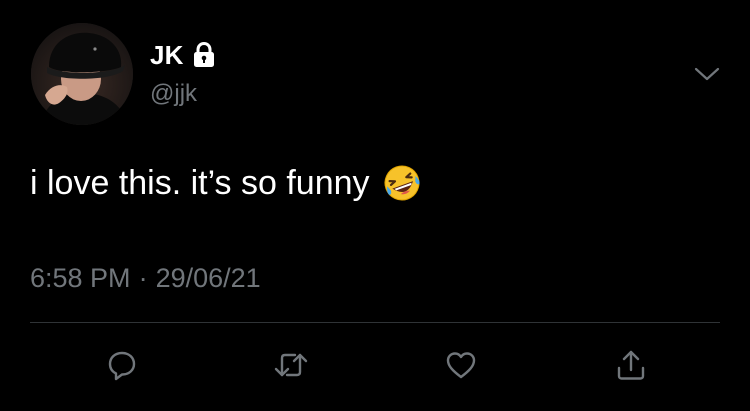 This screenshot has width=750, height=411. What do you see at coordinates (173, 94) in the screenshot?
I see `user-handle: @jjk` at bounding box center [173, 94].